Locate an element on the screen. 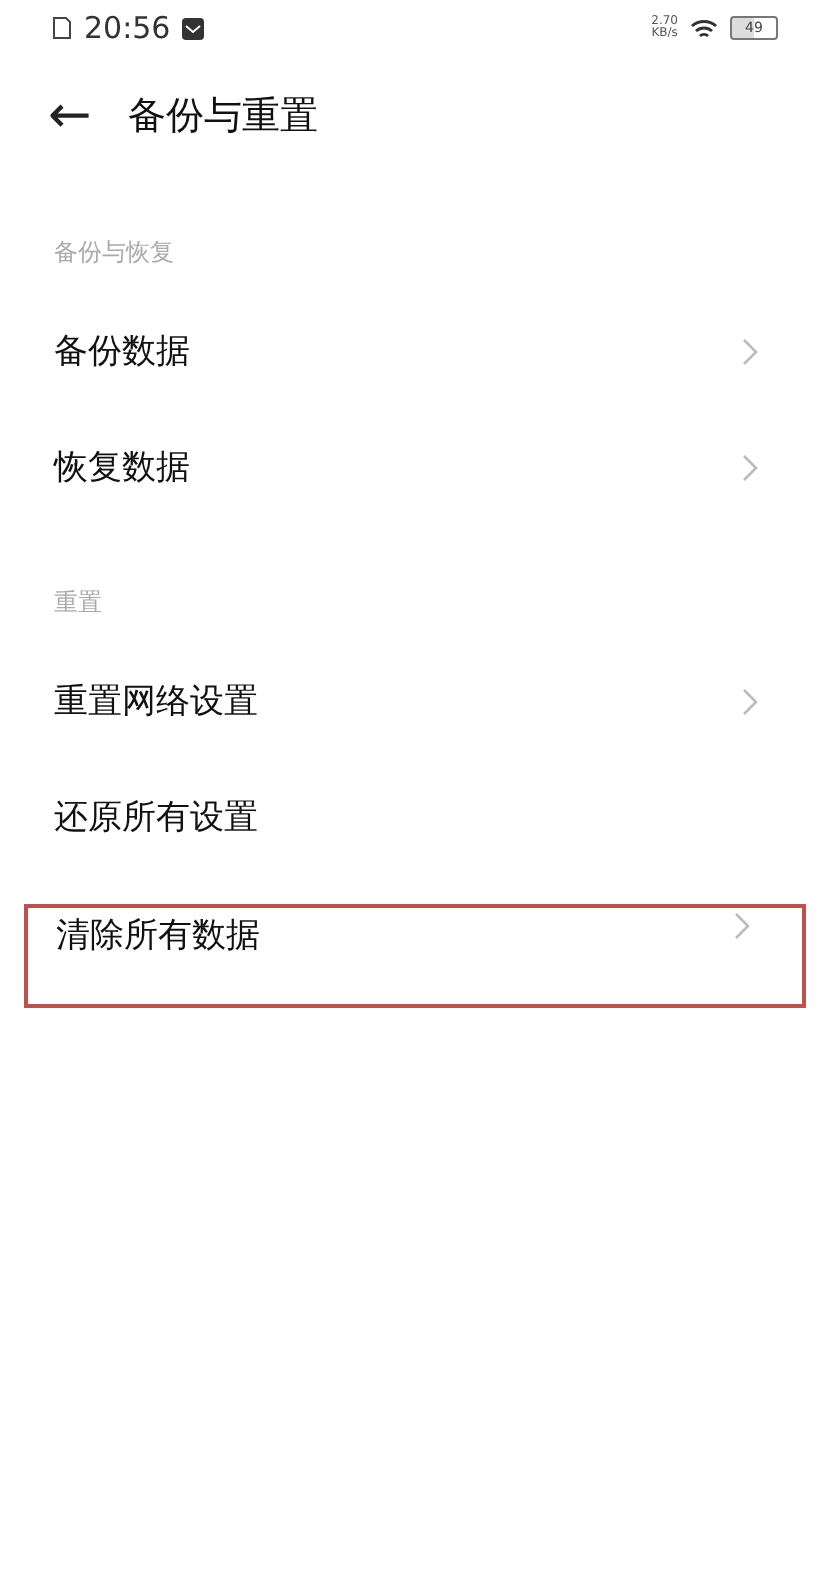 Image resolution: width=834 pixels, height=1592 pixels. back-button: ← is located at coordinates (70, 116).